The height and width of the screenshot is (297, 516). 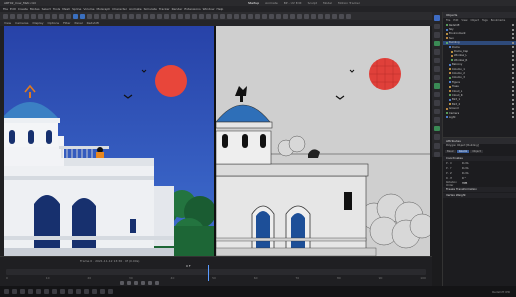 What do you see at coordinates (7, 23) in the screenshot?
I see `viewport-menu-view: View` at bounding box center [7, 23].